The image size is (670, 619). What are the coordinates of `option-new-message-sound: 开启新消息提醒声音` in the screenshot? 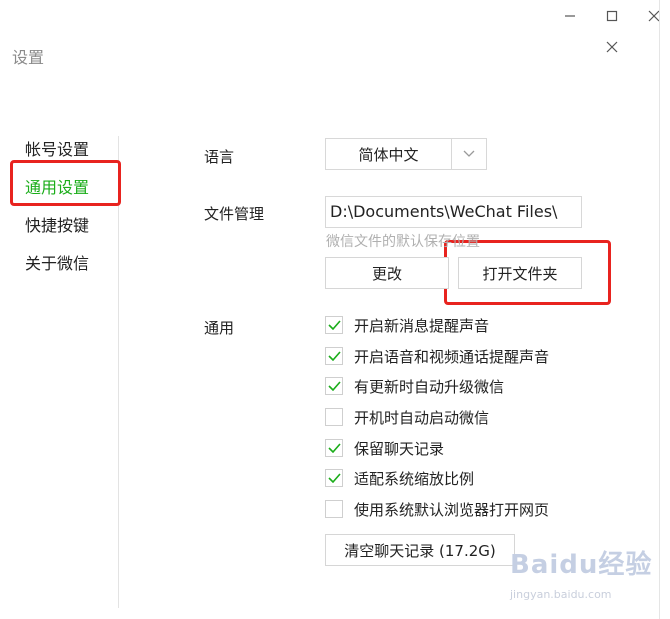 It's located at (407, 325).